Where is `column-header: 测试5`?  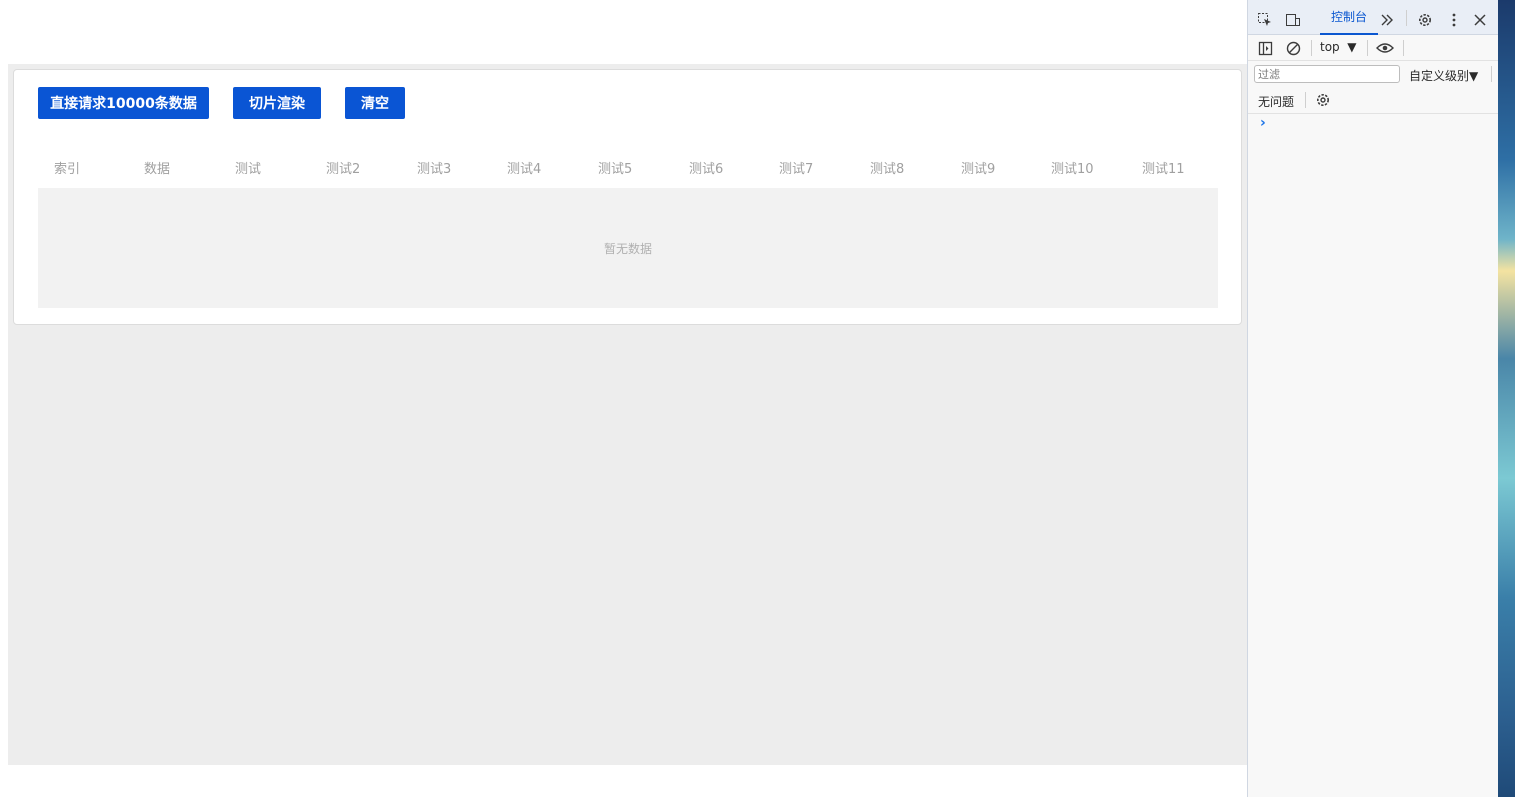 column-header: 测试5 is located at coordinates (615, 169).